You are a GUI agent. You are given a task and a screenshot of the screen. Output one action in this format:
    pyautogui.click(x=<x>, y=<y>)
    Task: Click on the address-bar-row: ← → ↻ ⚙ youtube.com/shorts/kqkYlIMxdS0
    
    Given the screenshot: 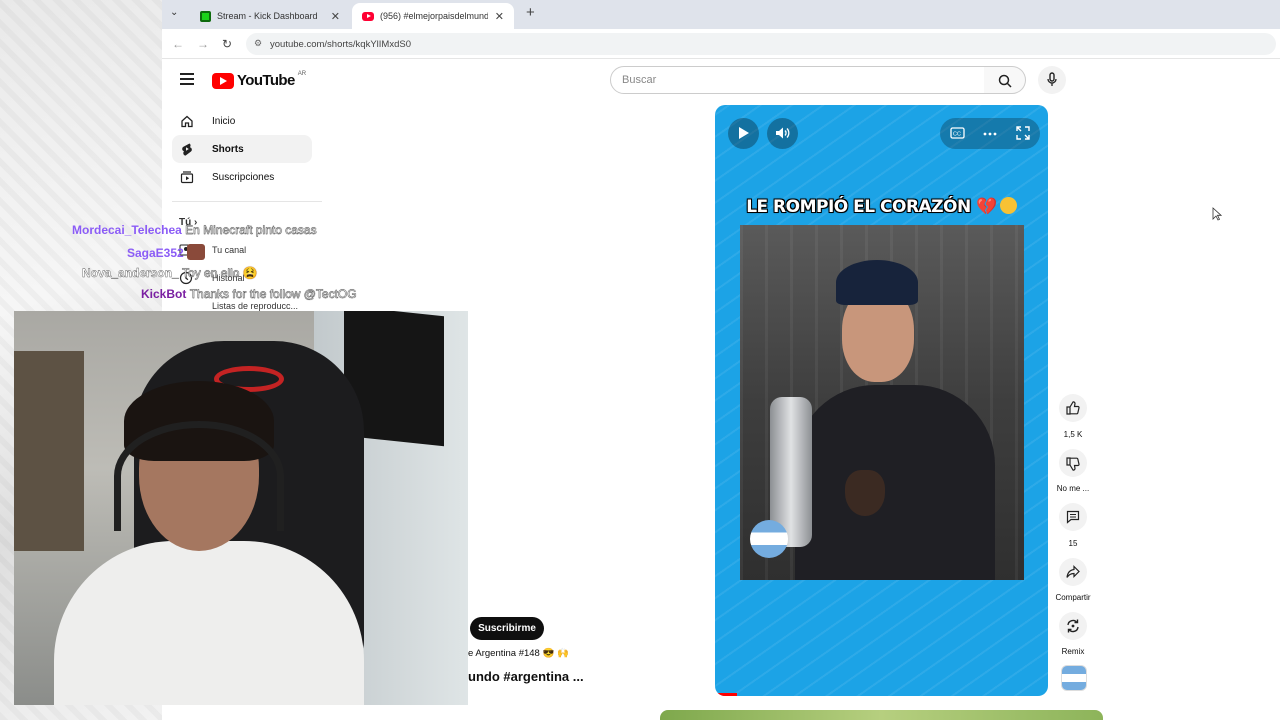 What is the action you would take?
    pyautogui.click(x=721, y=44)
    